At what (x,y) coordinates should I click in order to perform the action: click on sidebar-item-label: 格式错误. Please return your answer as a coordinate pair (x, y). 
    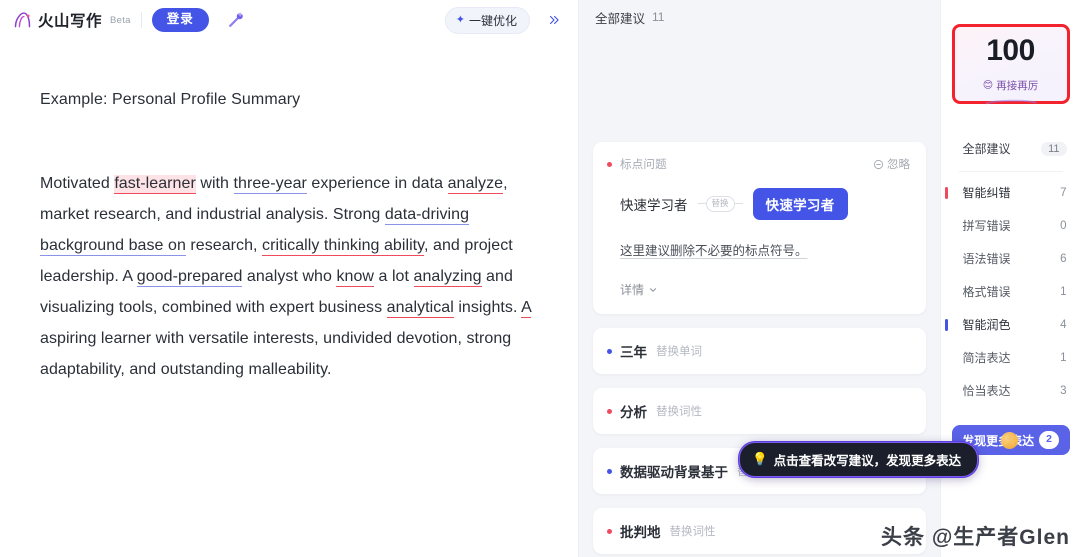
    Looking at the image, I should click on (986, 292).